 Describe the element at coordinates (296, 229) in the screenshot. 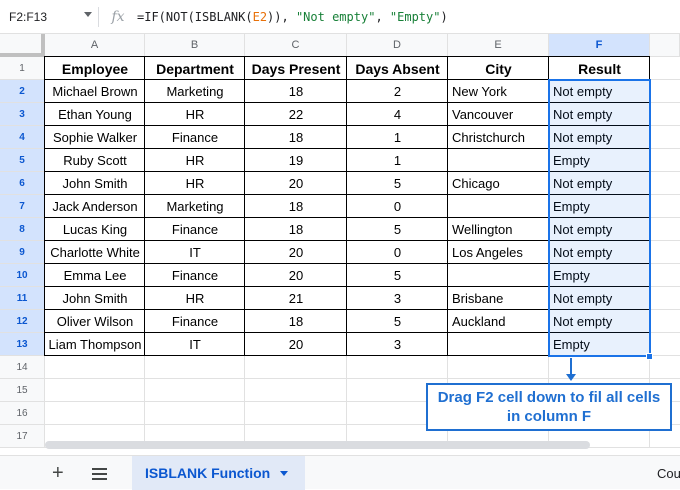

I see `cell-c8: 18` at that location.